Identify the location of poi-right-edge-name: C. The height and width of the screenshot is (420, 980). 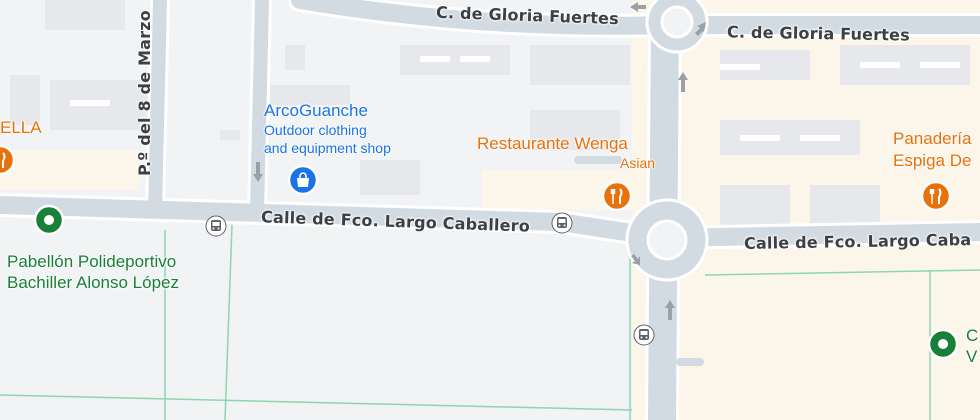
(972, 335).